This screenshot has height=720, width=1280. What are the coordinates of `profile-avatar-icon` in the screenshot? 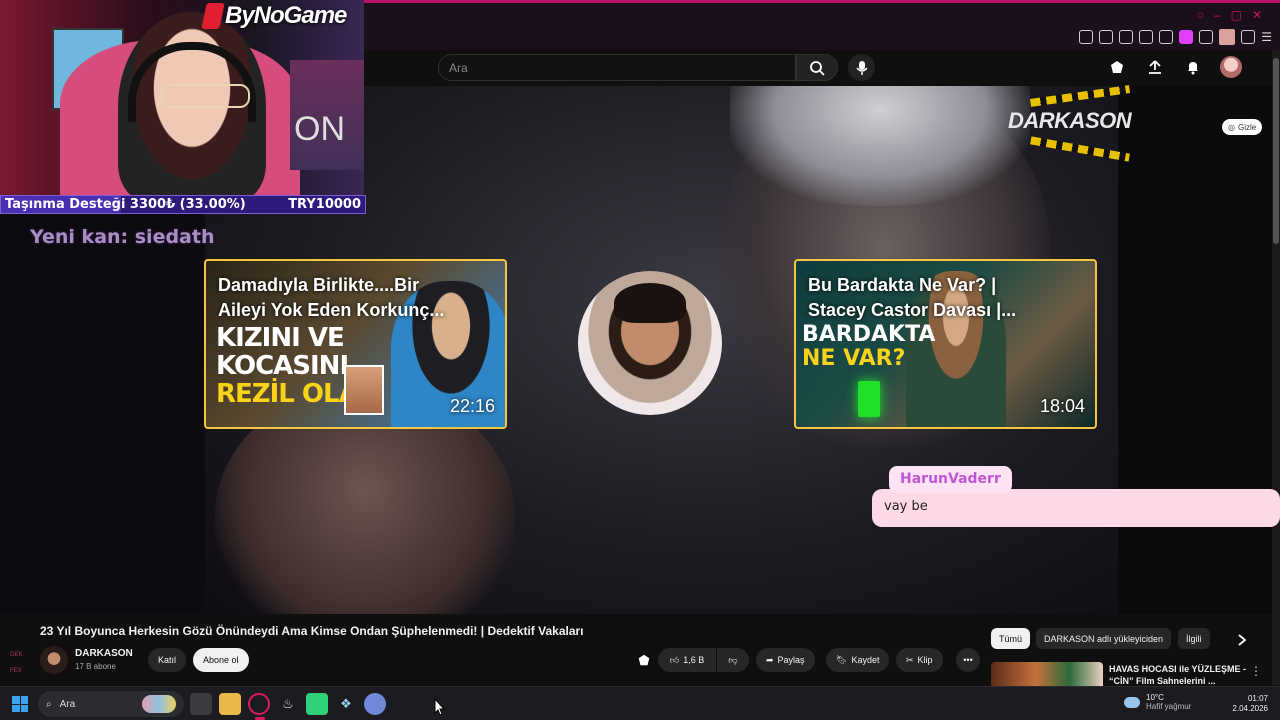 It's located at (1227, 37).